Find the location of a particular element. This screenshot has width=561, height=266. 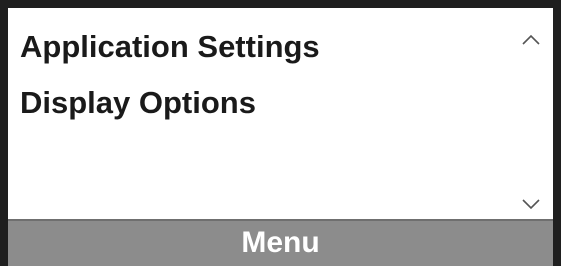

menu-item-application-settings: Application Settings is located at coordinates (170, 47).